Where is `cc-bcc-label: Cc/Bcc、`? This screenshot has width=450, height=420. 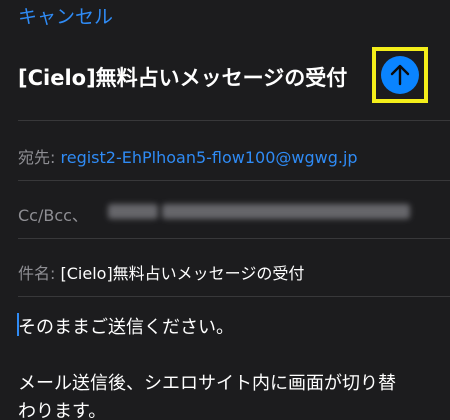
cc-bcc-label: Cc/Bcc、 is located at coordinates (53, 215).